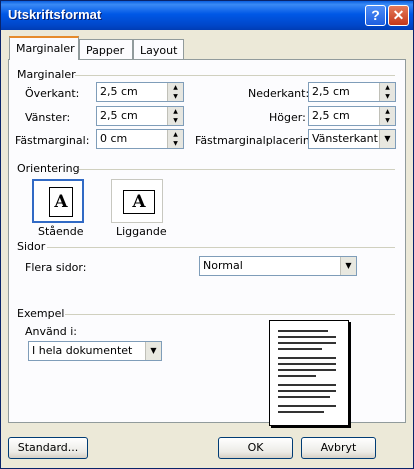 The image size is (414, 469). I want to click on top-margin-field: 2,5 cm ▲ ▼, so click(140, 92).